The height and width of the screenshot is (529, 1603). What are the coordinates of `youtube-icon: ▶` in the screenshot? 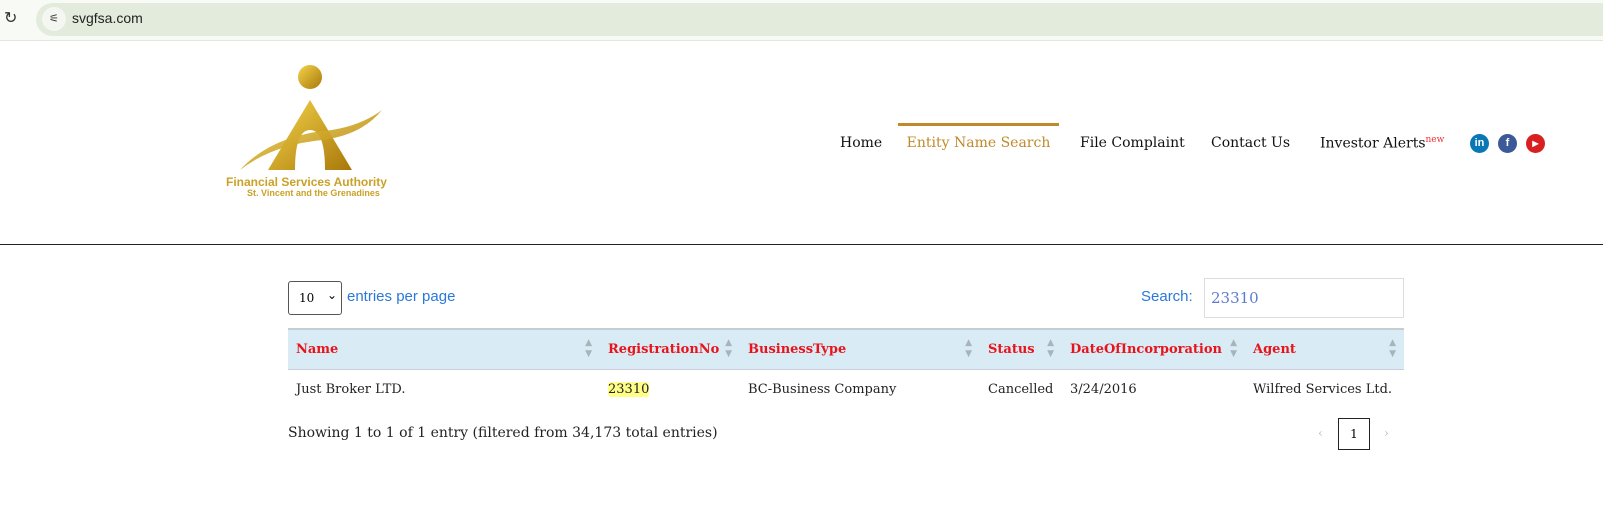 It's located at (1535, 143).